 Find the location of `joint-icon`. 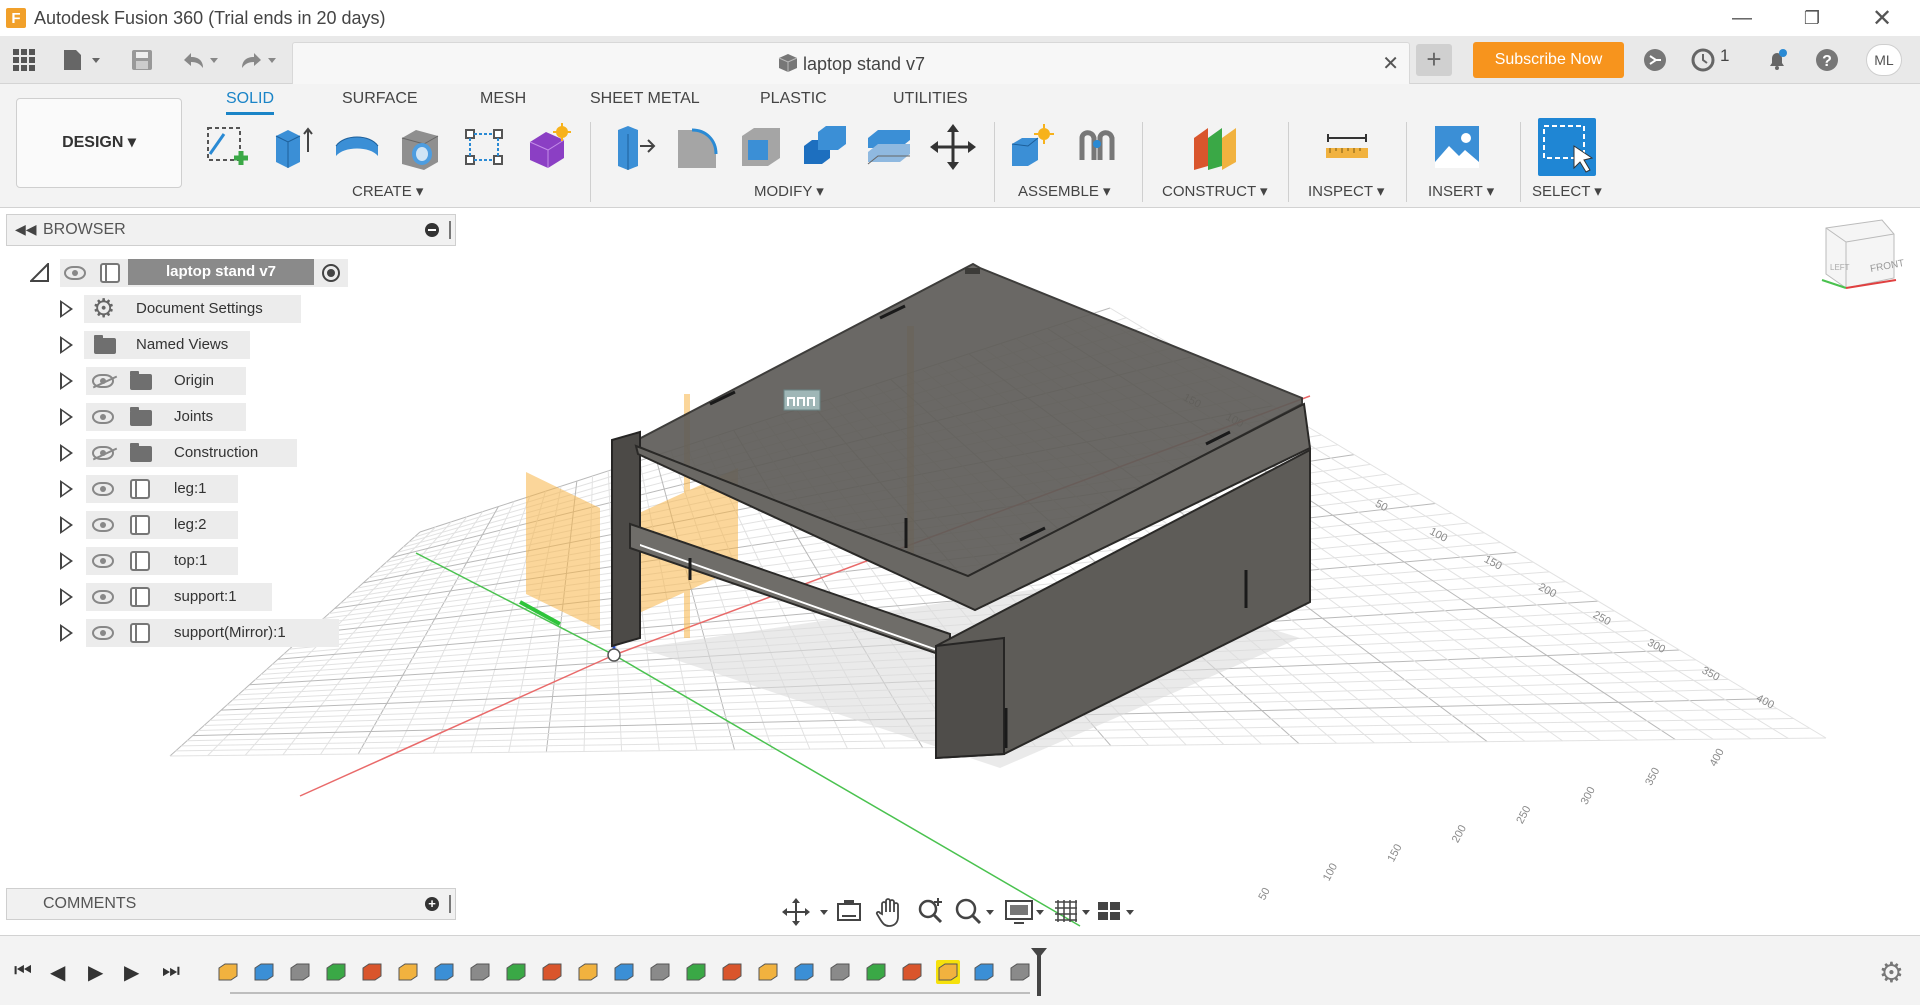

joint-icon is located at coordinates (1097, 147).